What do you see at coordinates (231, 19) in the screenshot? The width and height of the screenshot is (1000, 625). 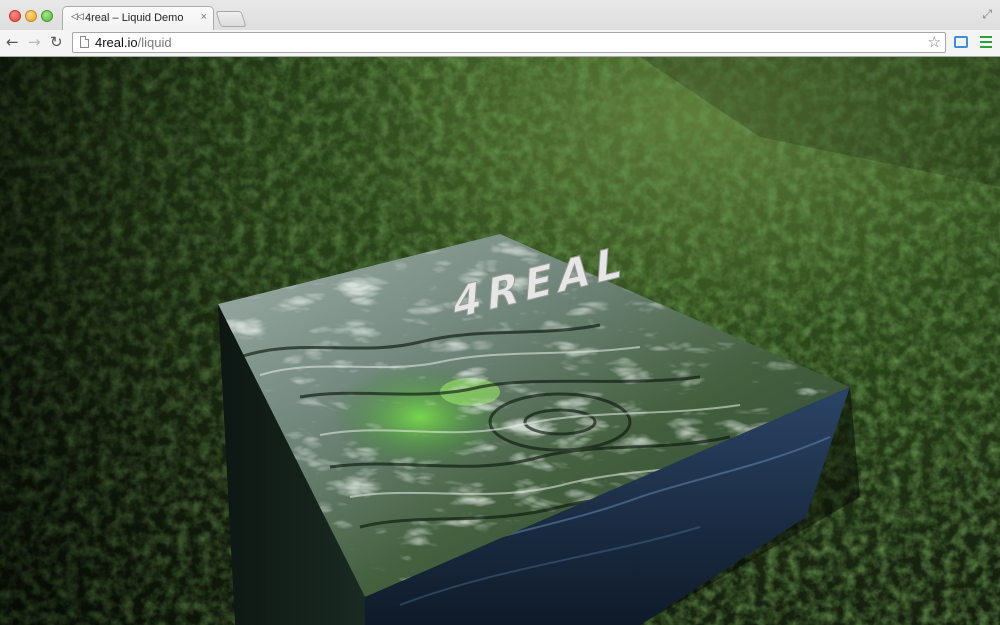 I see `new-tab-button` at bounding box center [231, 19].